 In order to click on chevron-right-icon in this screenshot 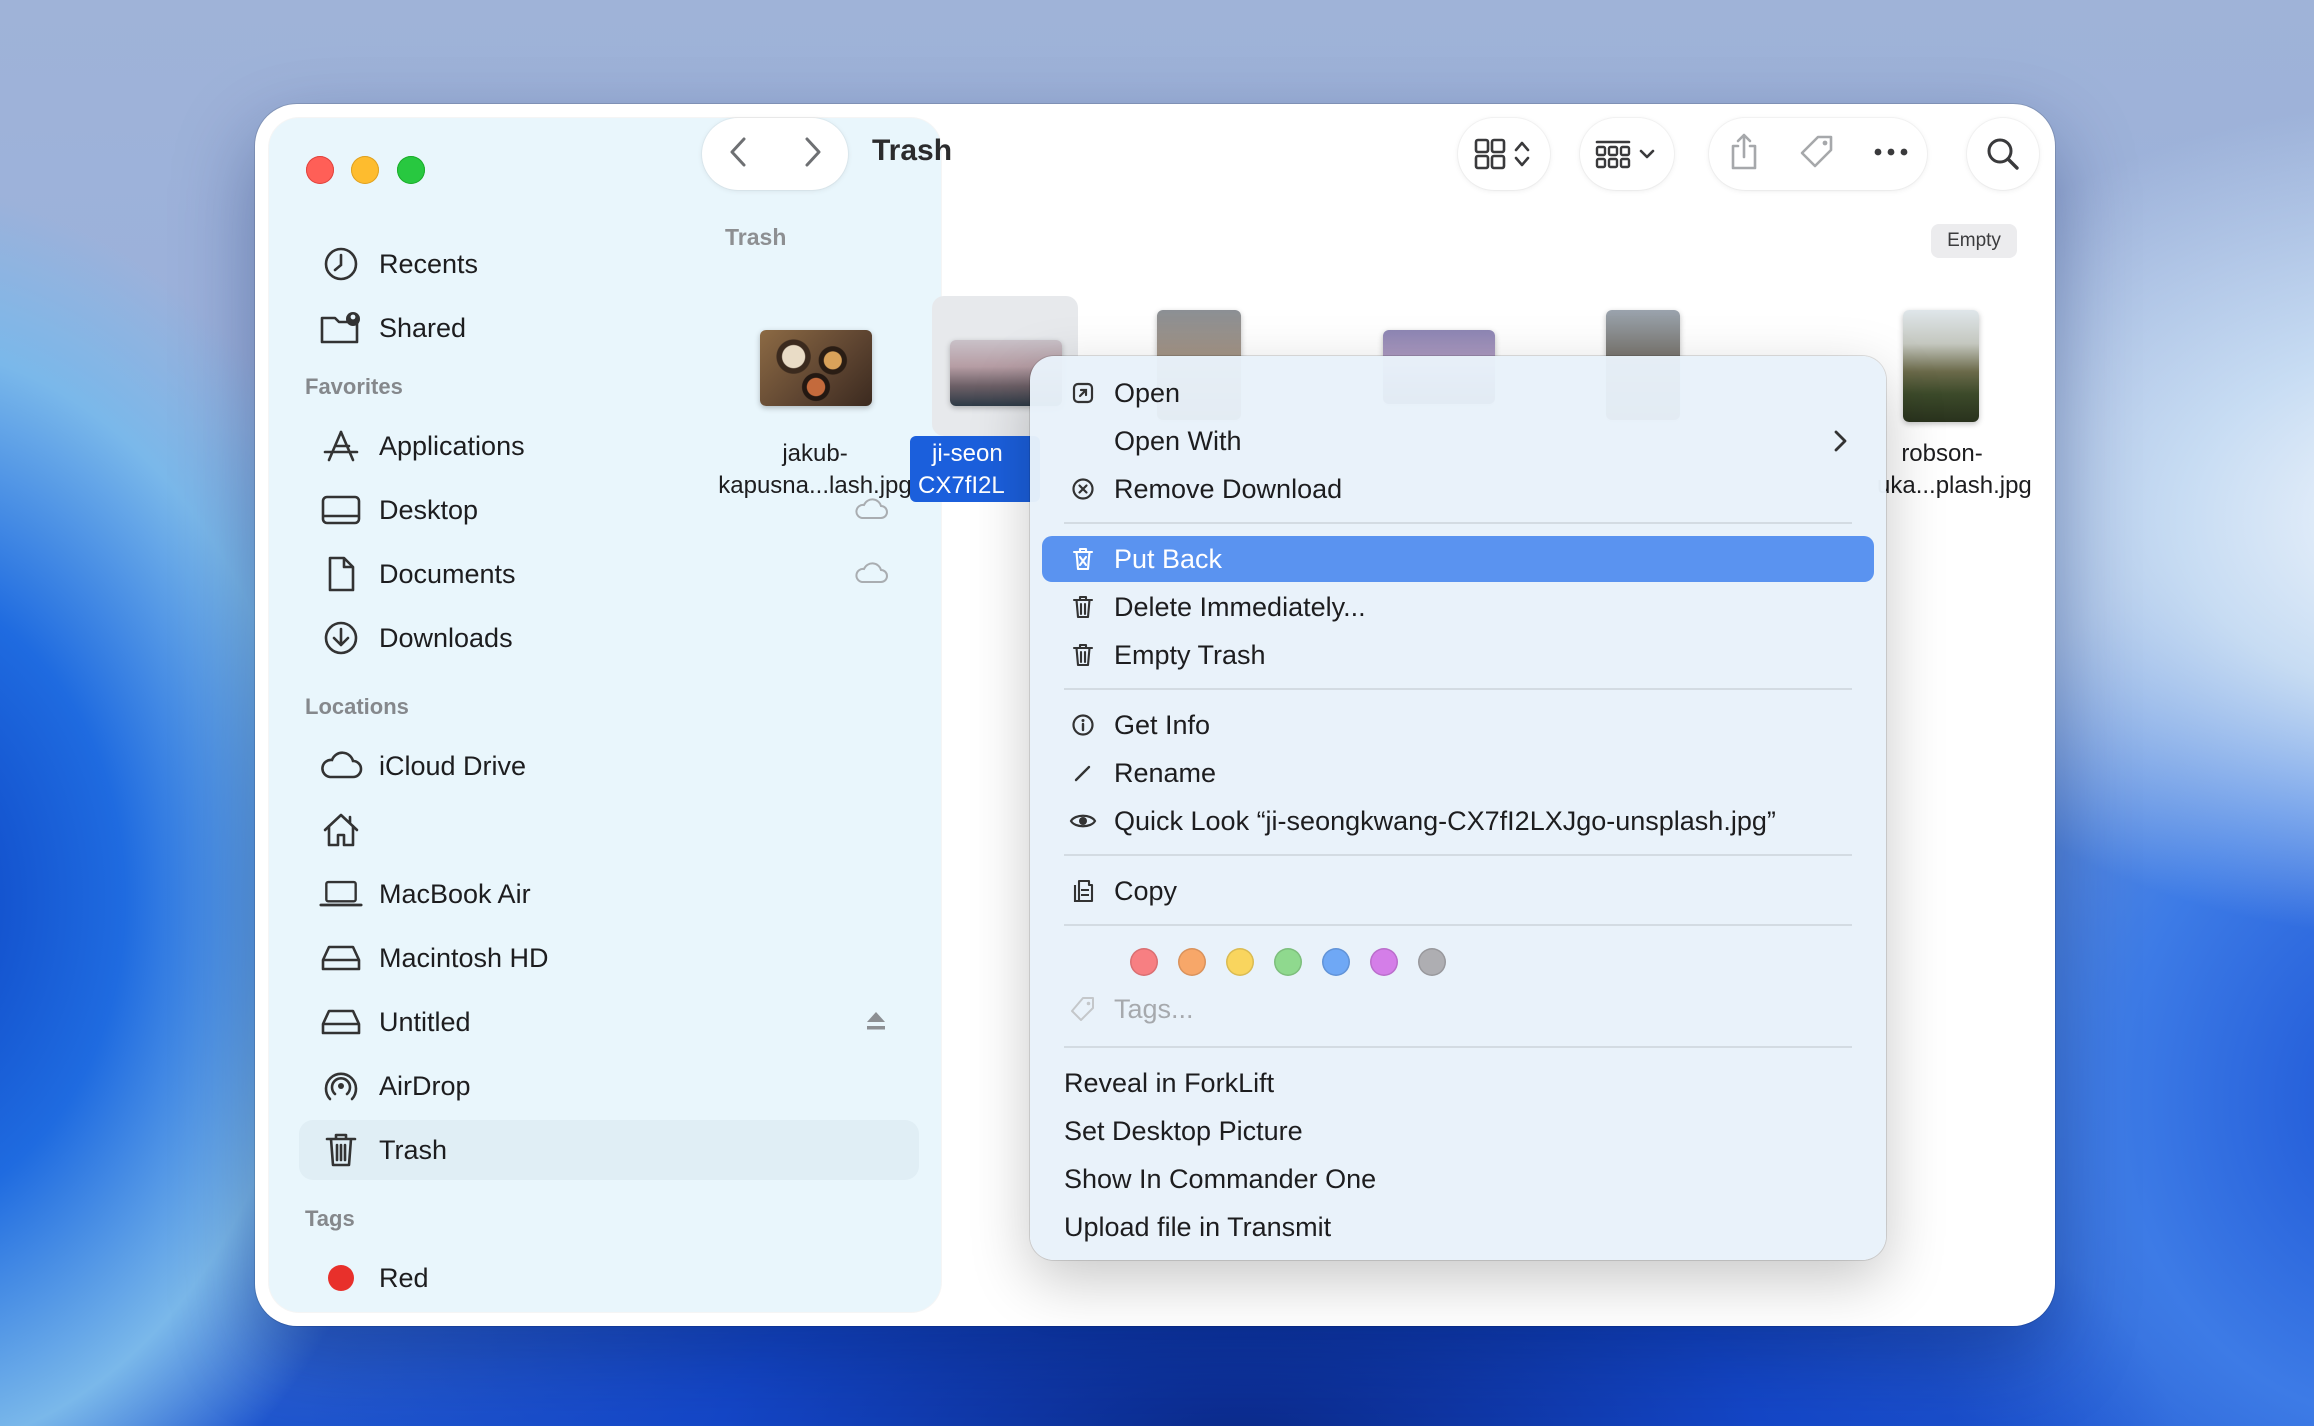, I will do `click(812, 151)`.